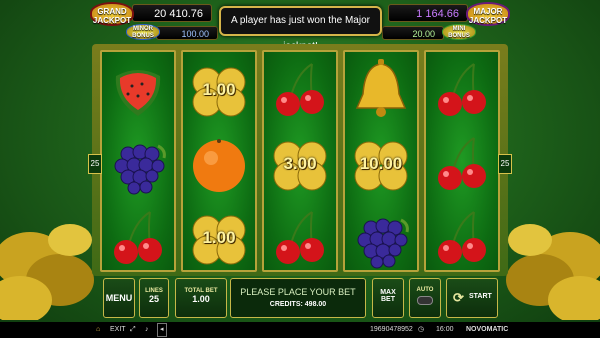 This screenshot has height=338, width=600. I want to click on grand-jackpot-plate: 20 410.76, so click(172, 13).